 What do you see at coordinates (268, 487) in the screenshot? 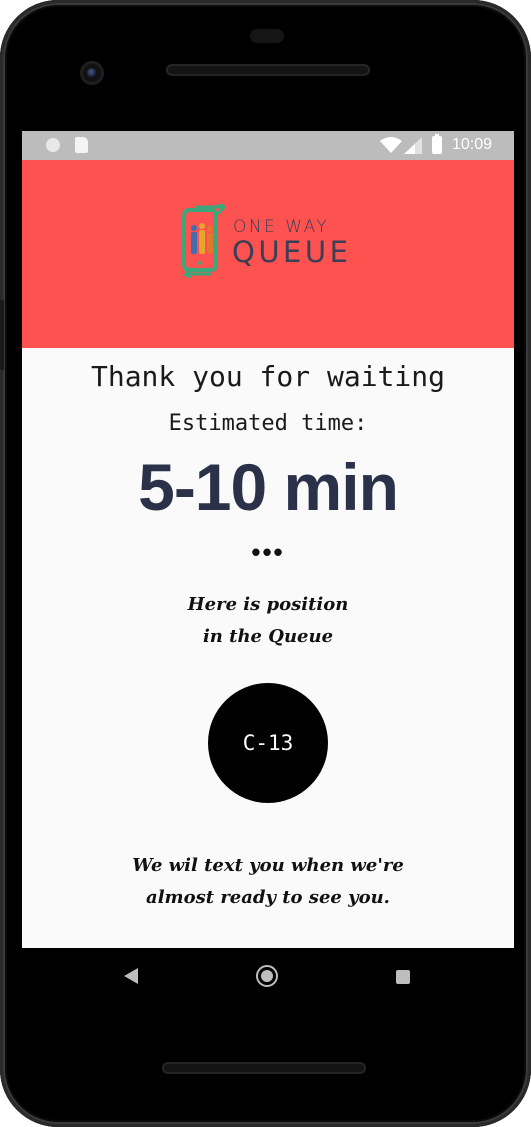
I see `estimated-time-value: 5-10 min` at bounding box center [268, 487].